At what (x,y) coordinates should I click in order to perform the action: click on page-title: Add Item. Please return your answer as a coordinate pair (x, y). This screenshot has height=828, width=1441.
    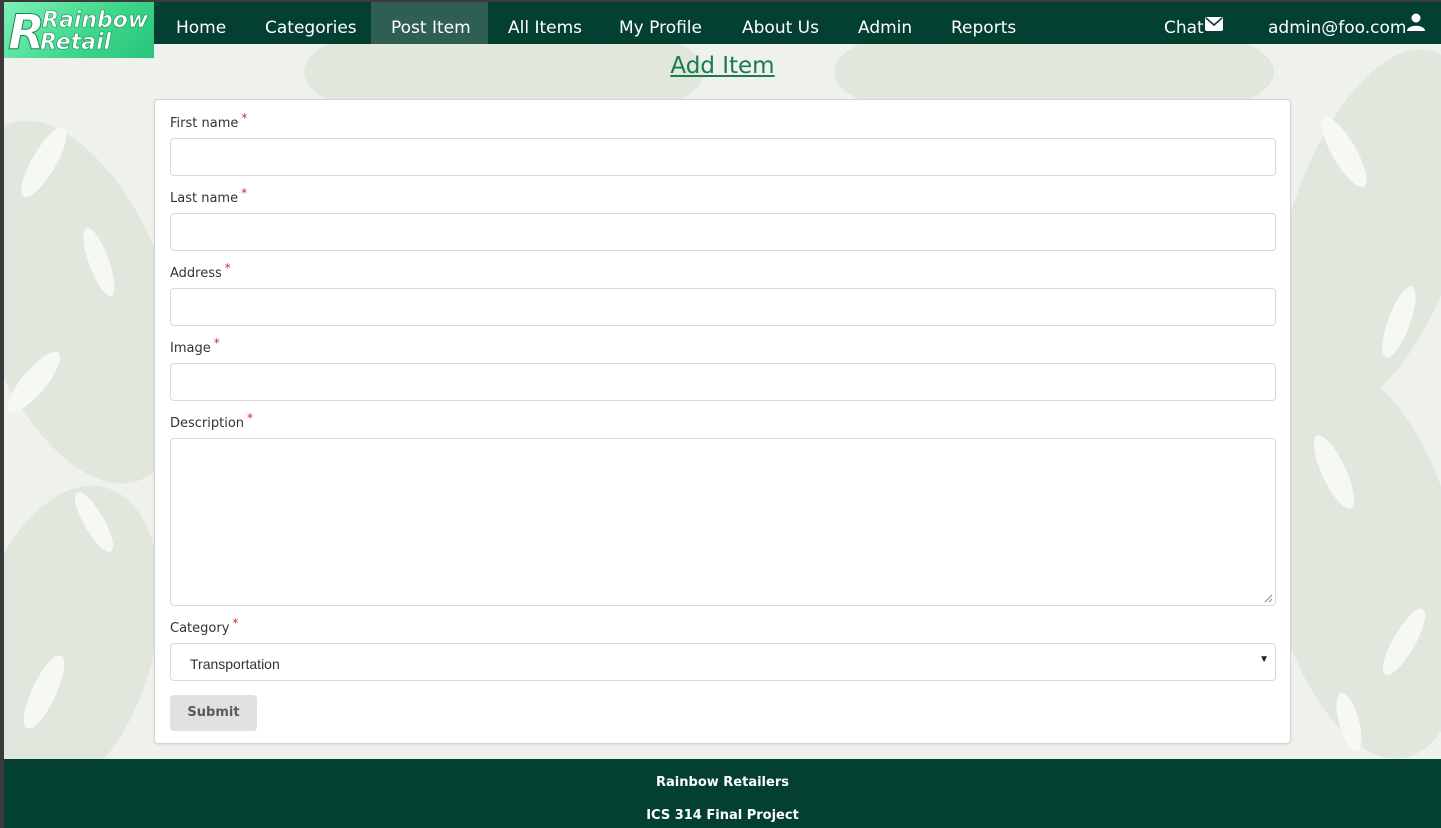
    Looking at the image, I should click on (722, 66).